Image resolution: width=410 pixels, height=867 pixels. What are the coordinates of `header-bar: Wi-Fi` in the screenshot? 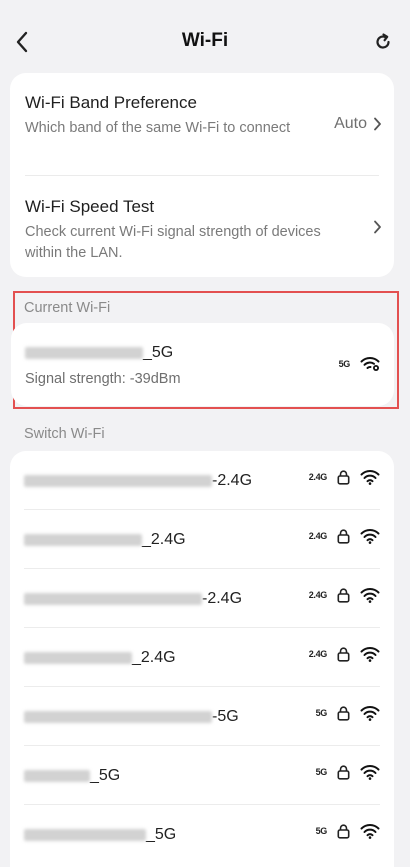 It's located at (205, 35).